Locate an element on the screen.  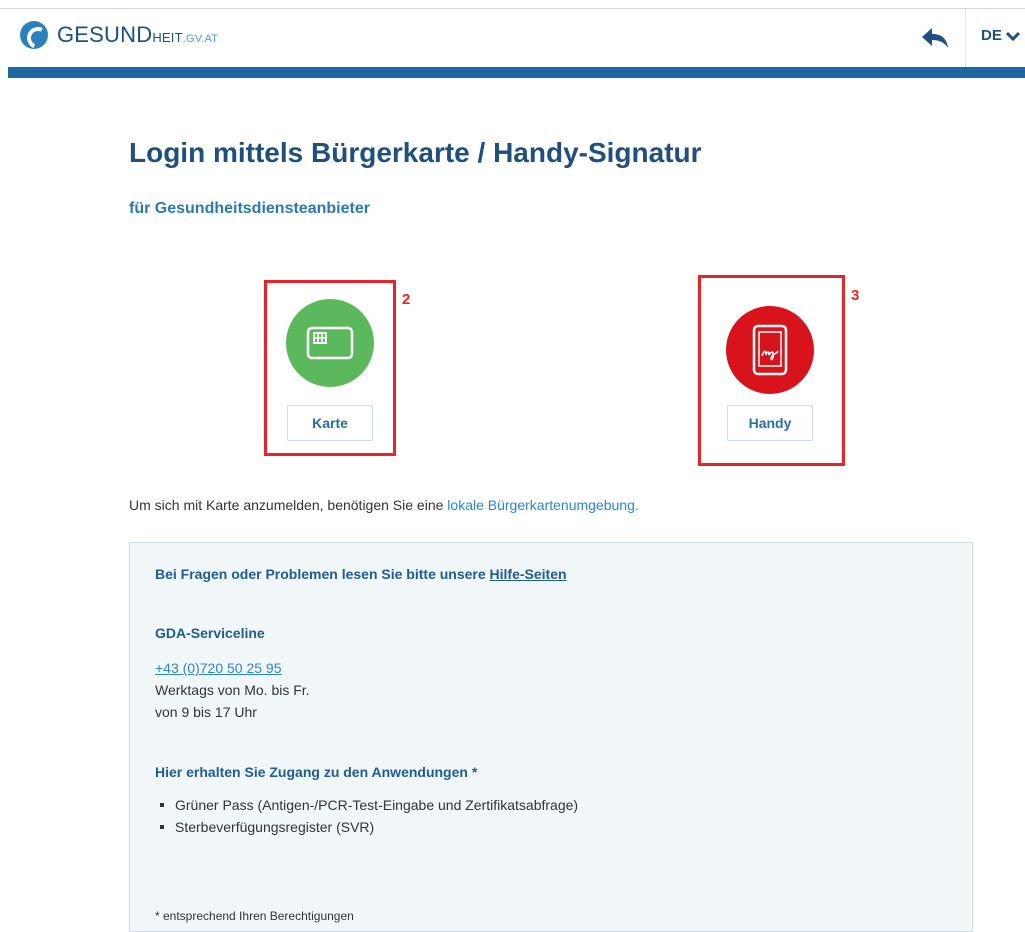
back-arrow-icon is located at coordinates (935, 38).